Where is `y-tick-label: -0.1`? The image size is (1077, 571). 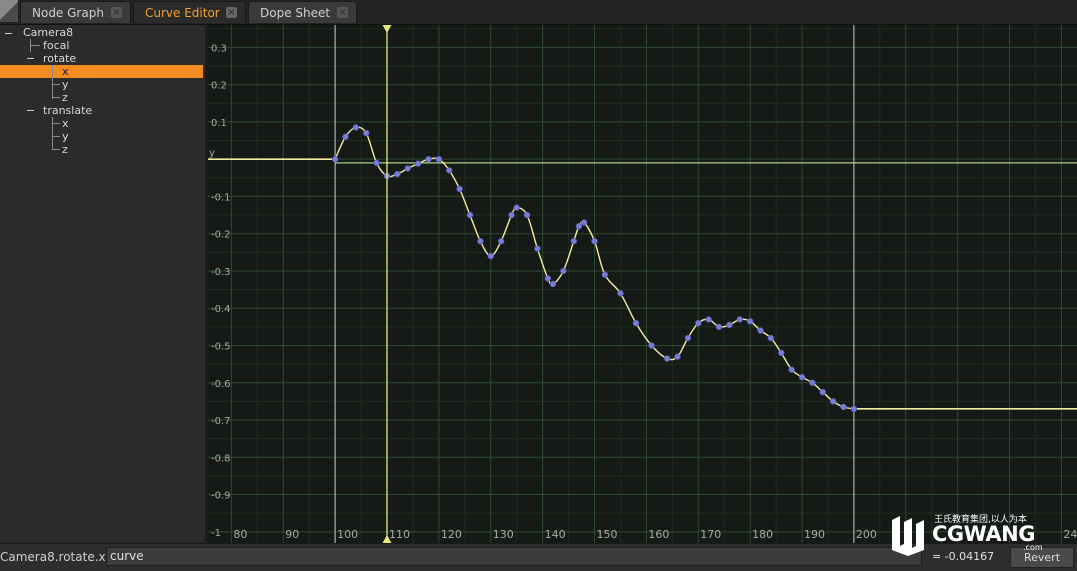
y-tick-label: -0.1 is located at coordinates (221, 197).